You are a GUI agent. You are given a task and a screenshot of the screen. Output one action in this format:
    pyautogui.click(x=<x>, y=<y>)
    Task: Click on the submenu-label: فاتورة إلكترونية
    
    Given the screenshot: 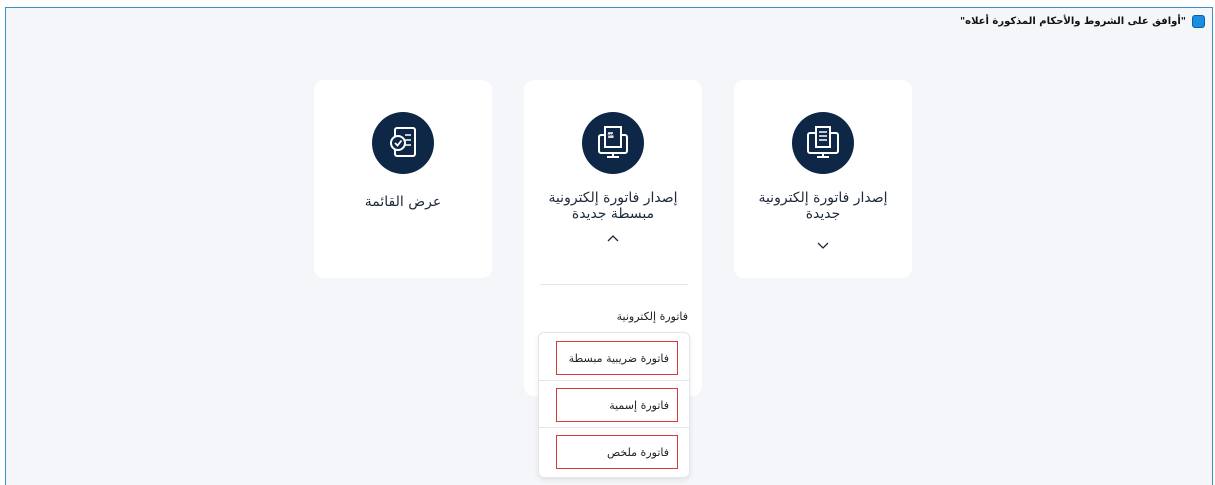 What is the action you would take?
    pyautogui.click(x=652, y=316)
    